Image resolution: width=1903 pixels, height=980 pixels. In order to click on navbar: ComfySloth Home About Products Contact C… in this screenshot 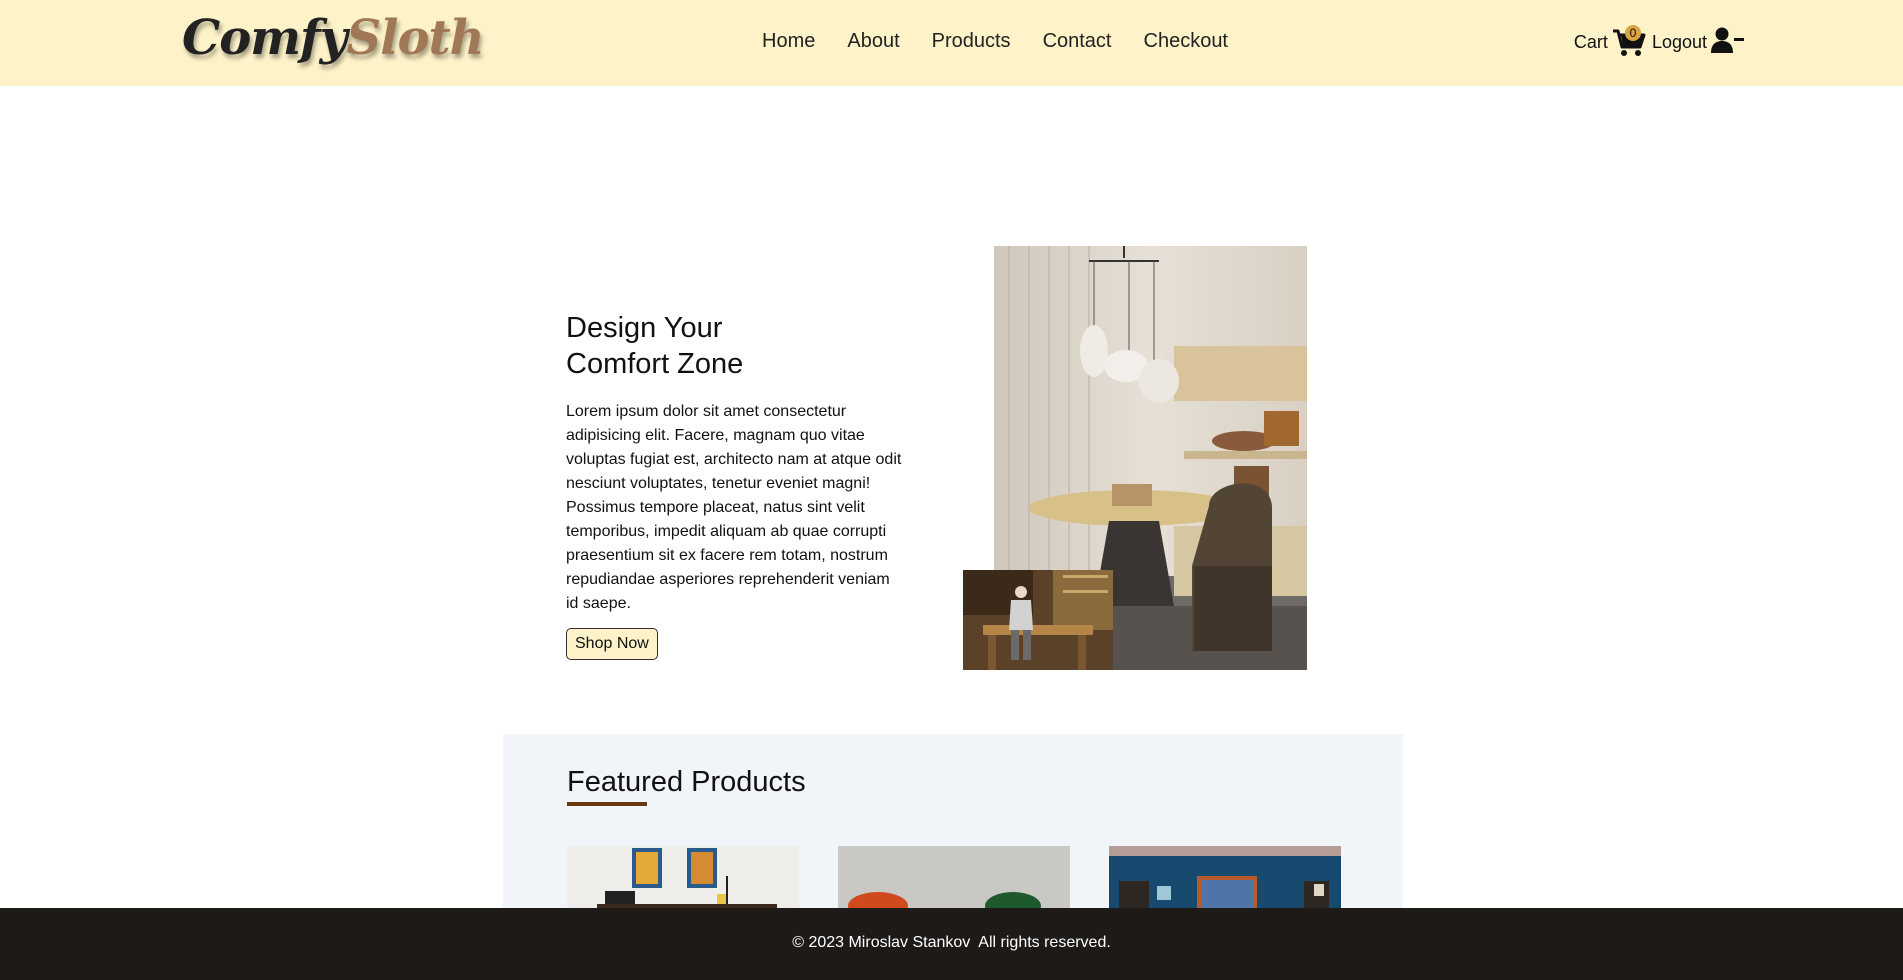, I will do `click(951, 43)`.